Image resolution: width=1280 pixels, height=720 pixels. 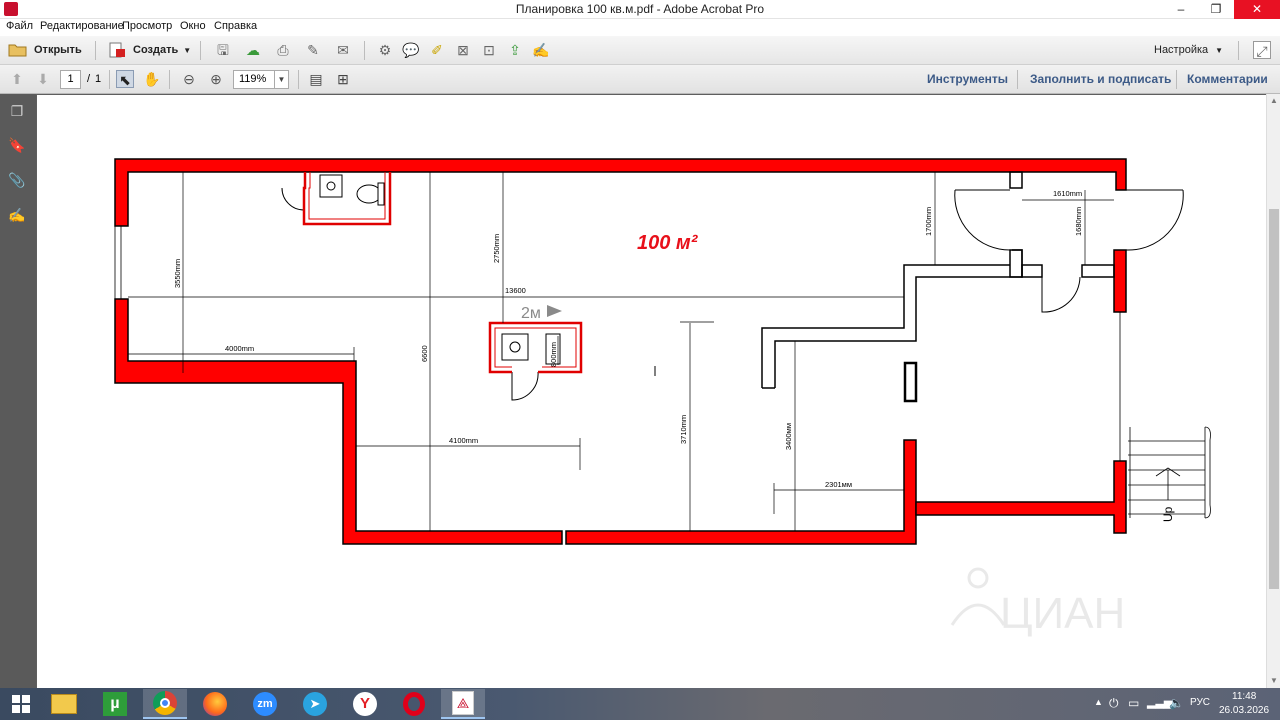 What do you see at coordinates (1114, 703) in the screenshot?
I see `power-icon: ⏻` at bounding box center [1114, 703].